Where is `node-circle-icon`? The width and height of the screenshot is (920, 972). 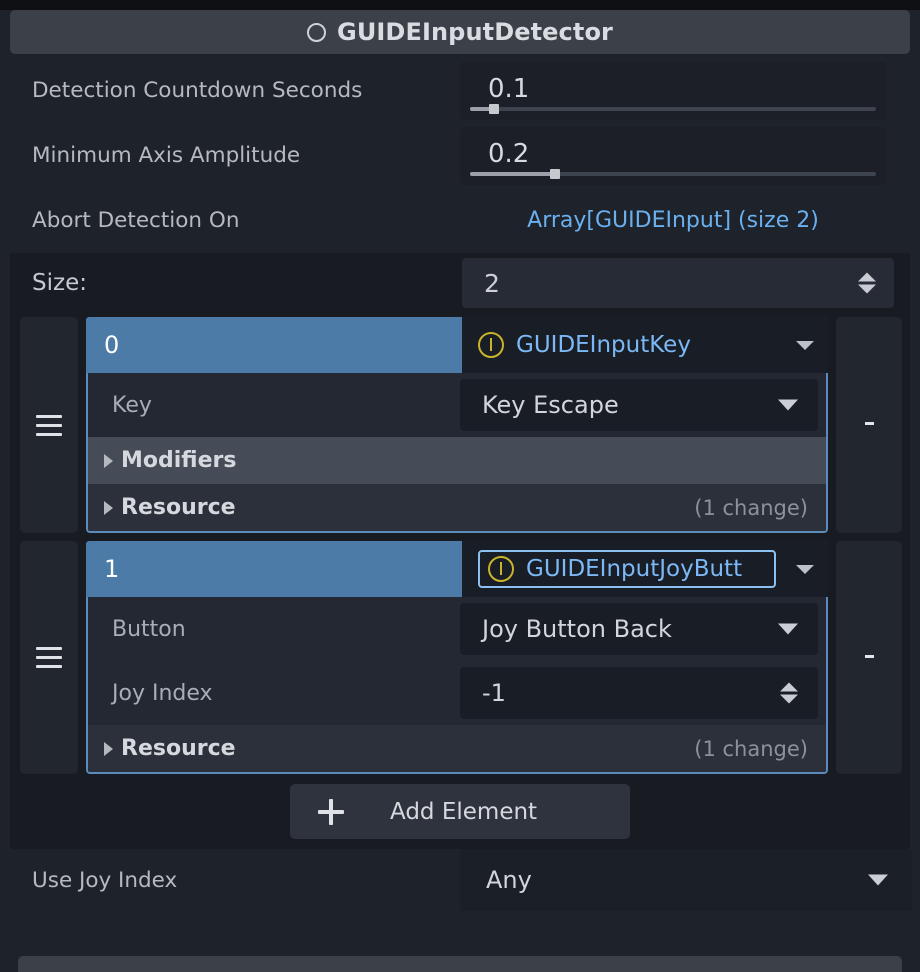 node-circle-icon is located at coordinates (317, 32).